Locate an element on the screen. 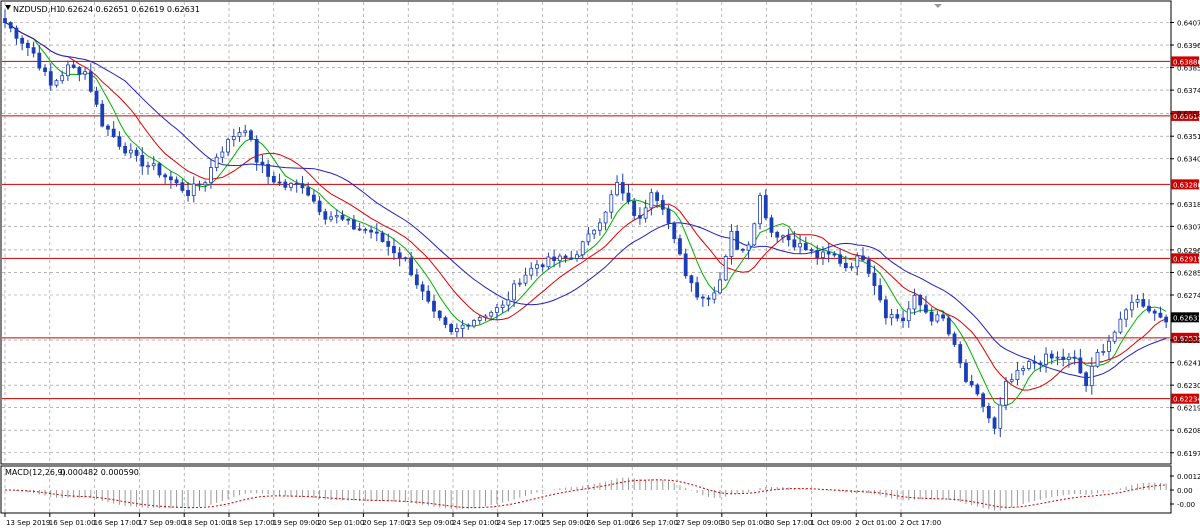 The height and width of the screenshot is (531, 1200). macd-tick-label: 0.00122 is located at coordinates (1188, 477).